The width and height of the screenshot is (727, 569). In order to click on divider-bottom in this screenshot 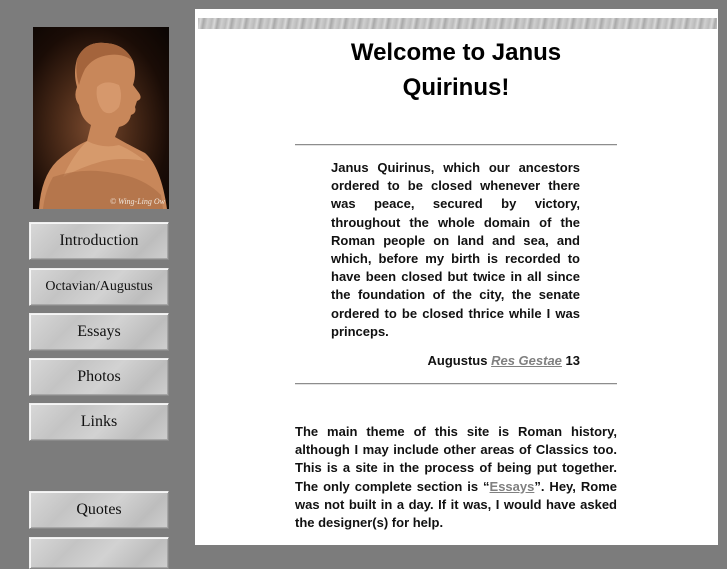, I will do `click(456, 384)`.